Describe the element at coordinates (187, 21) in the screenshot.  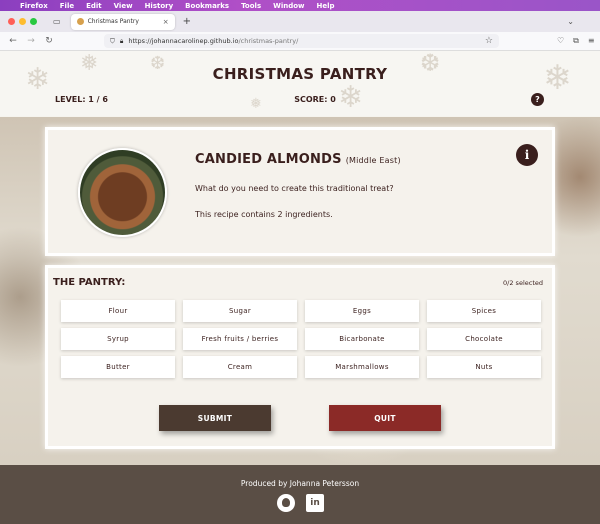
I see `new-tab-button: +` at that location.